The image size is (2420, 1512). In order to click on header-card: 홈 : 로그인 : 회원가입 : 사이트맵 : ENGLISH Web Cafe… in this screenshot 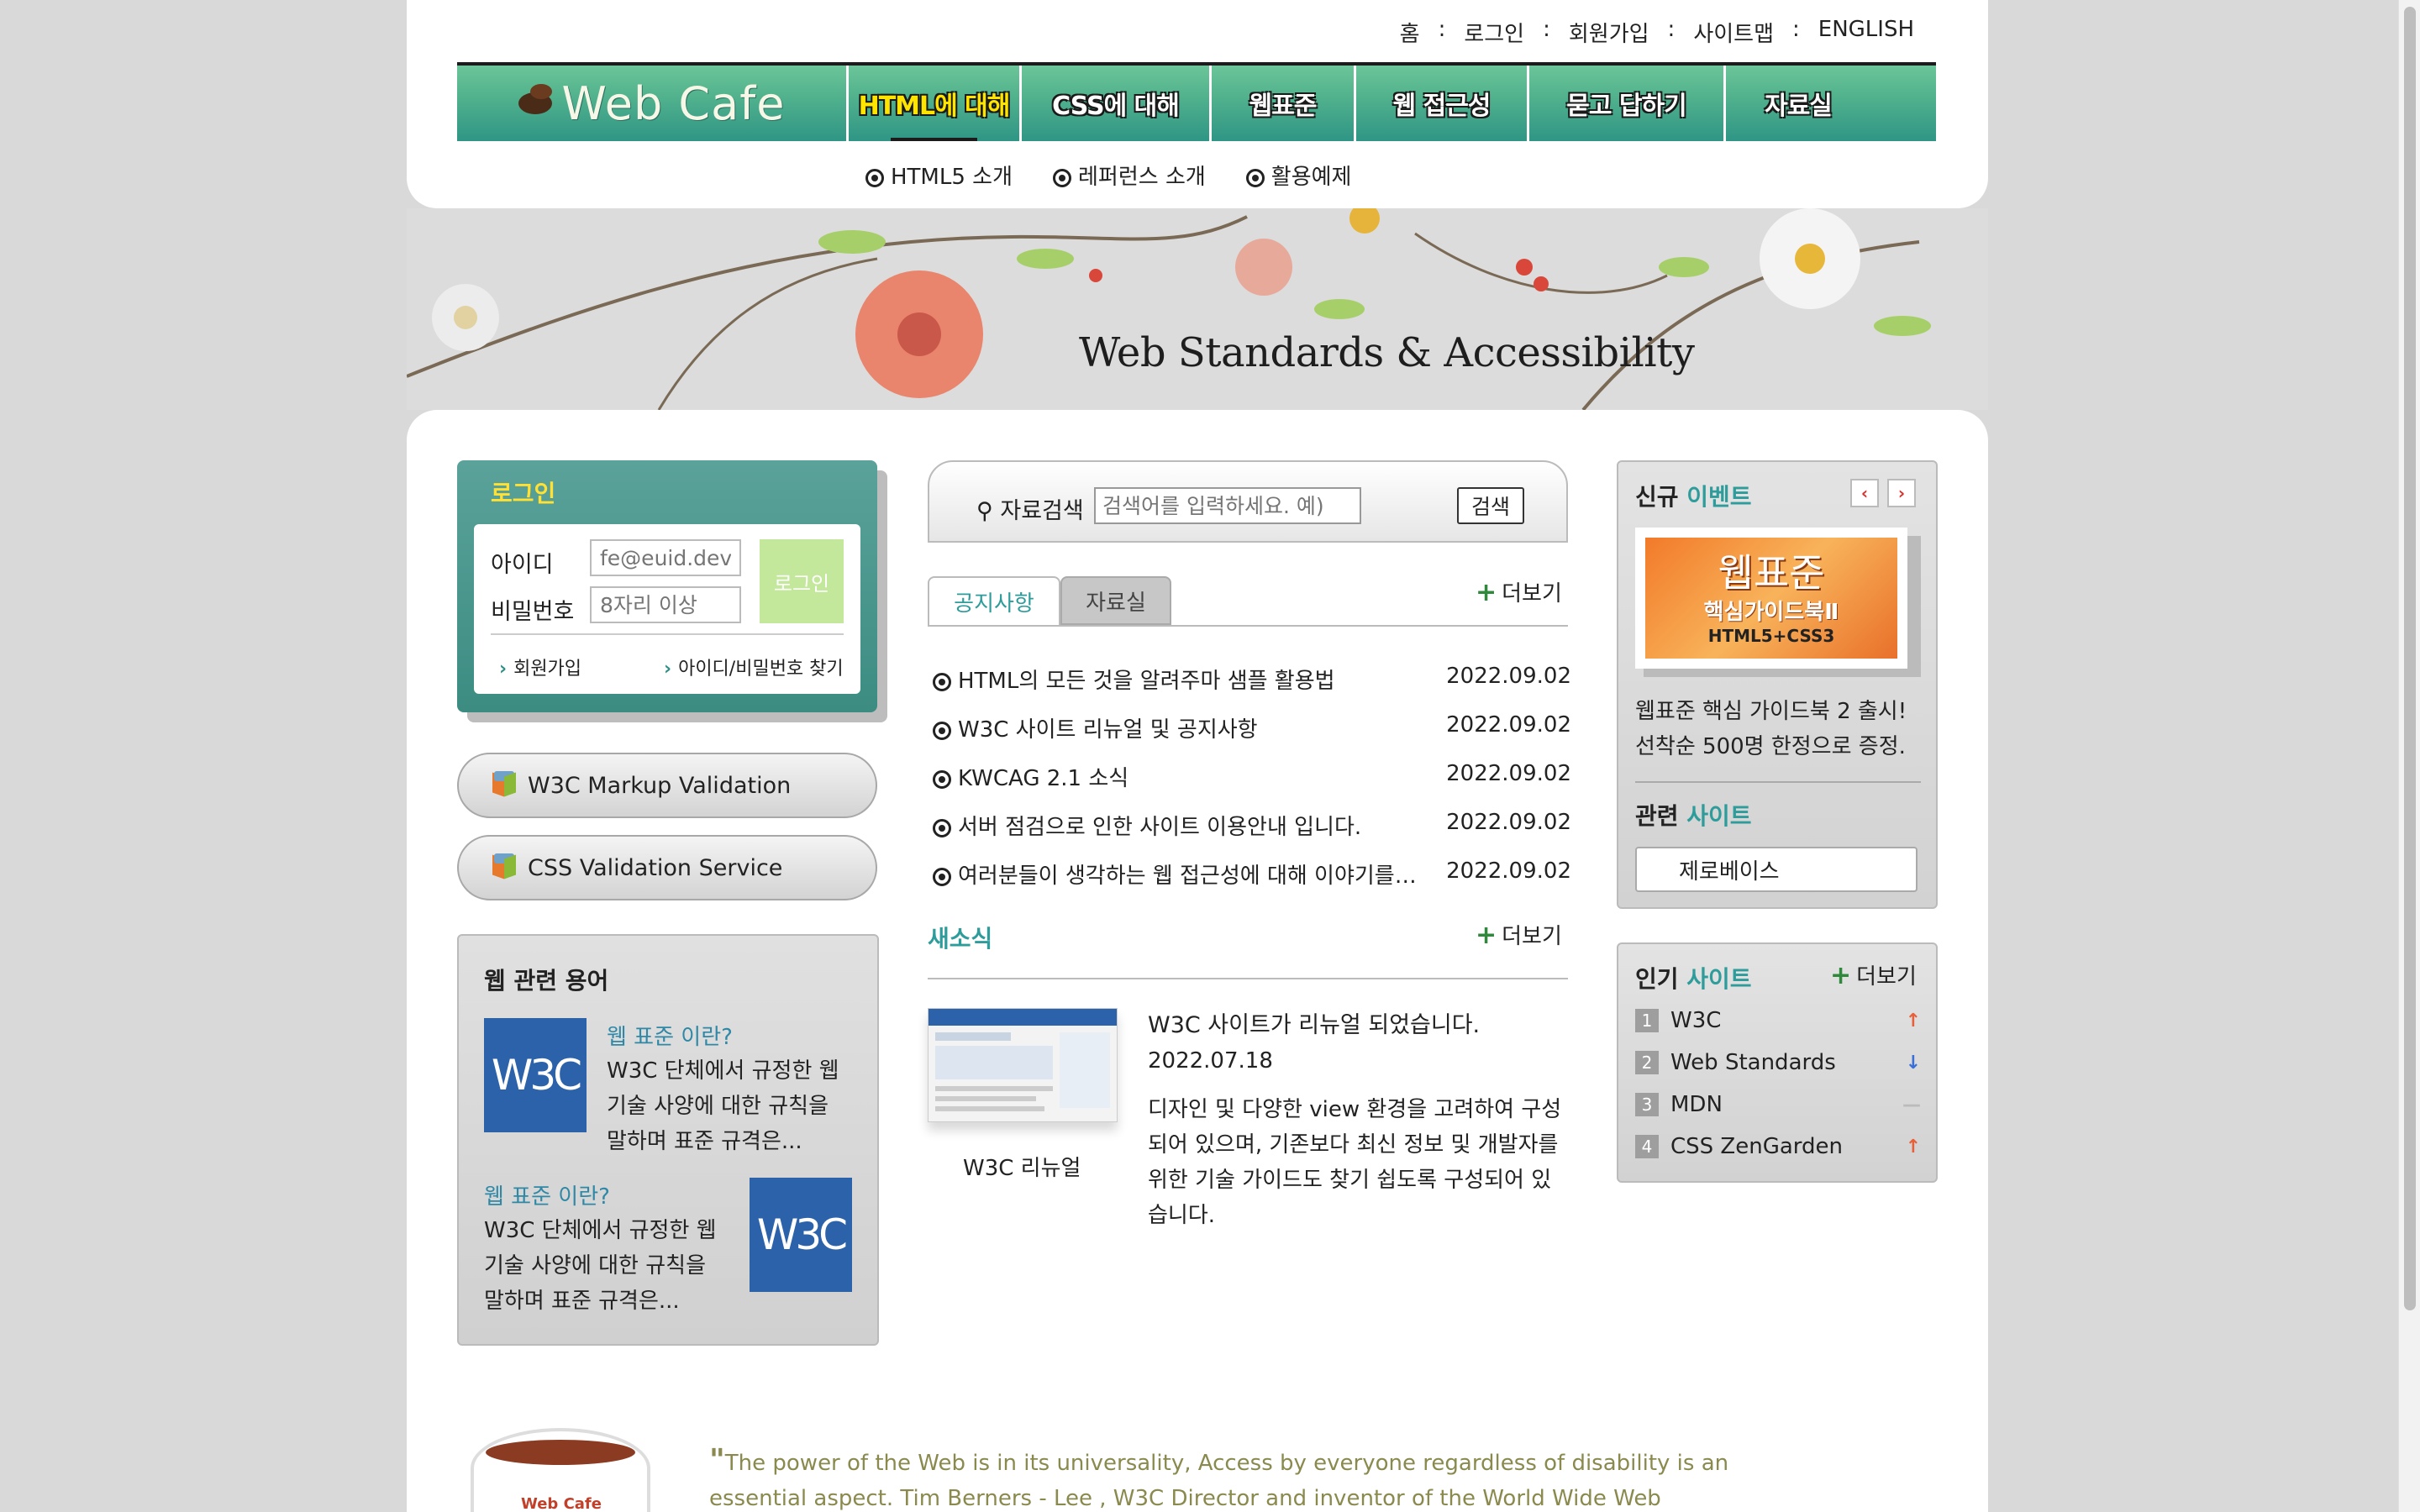, I will do `click(1197, 104)`.